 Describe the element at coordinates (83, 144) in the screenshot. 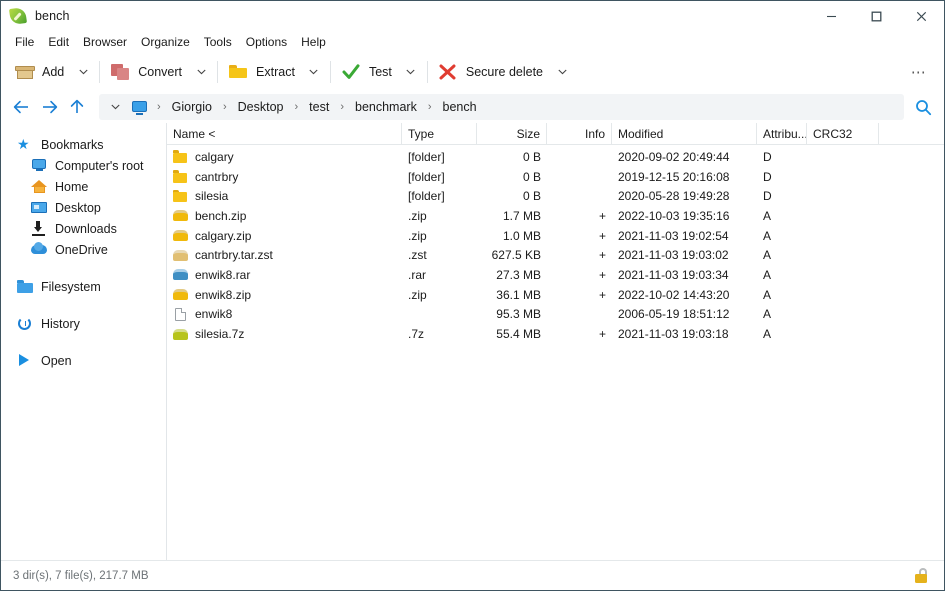

I see `sidebar-item-bookmarks: ★ Bookmarks` at that location.